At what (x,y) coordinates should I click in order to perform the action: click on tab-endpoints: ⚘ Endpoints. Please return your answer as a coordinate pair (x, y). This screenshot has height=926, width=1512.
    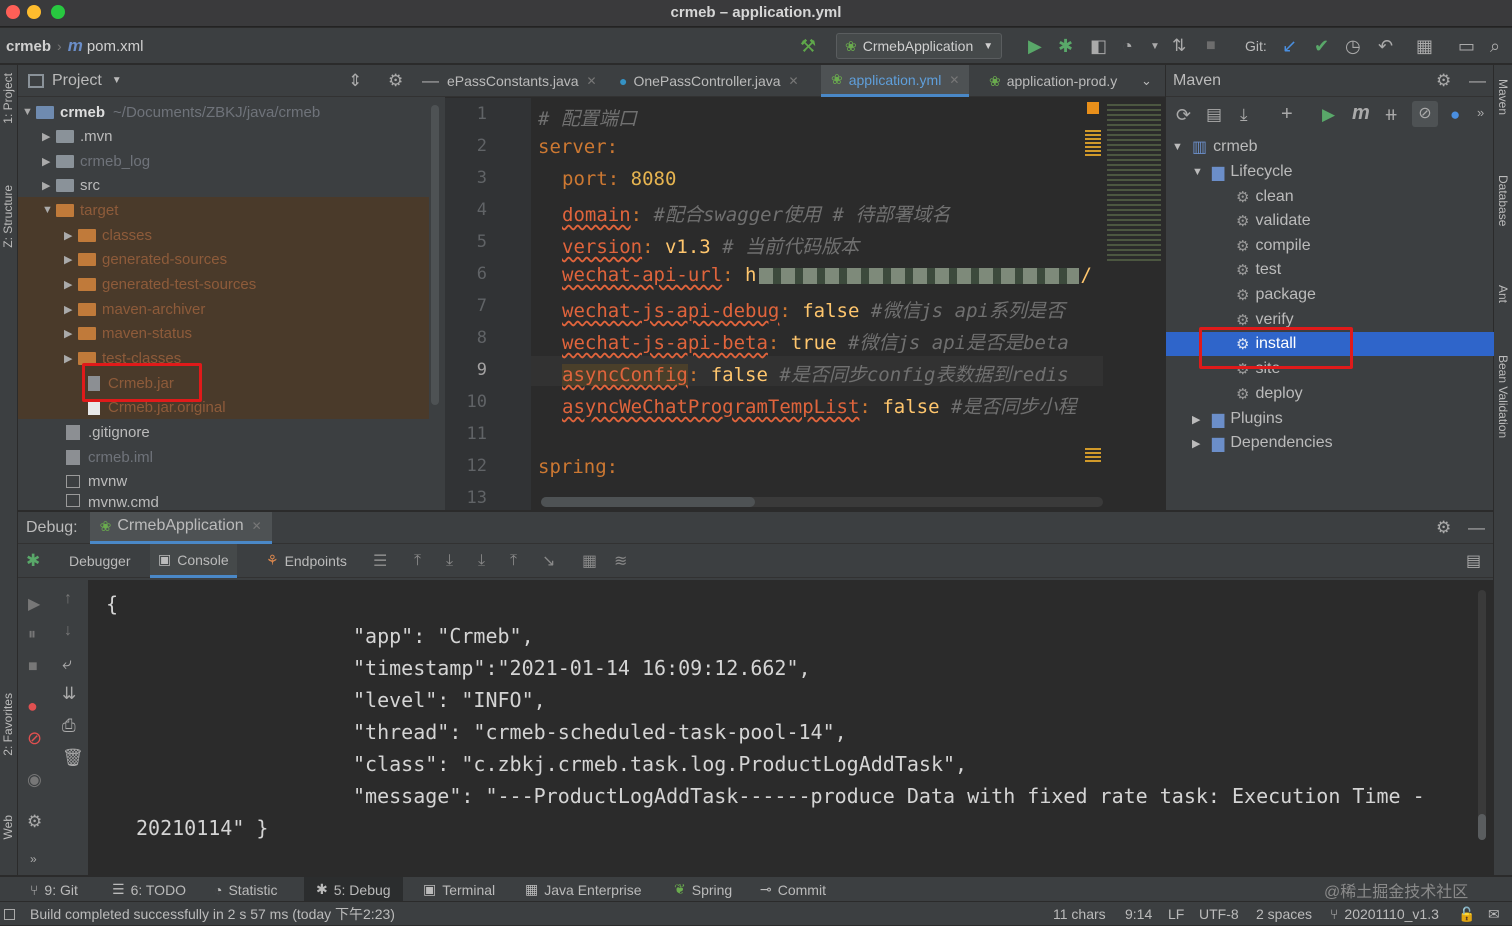
    Looking at the image, I should click on (306, 561).